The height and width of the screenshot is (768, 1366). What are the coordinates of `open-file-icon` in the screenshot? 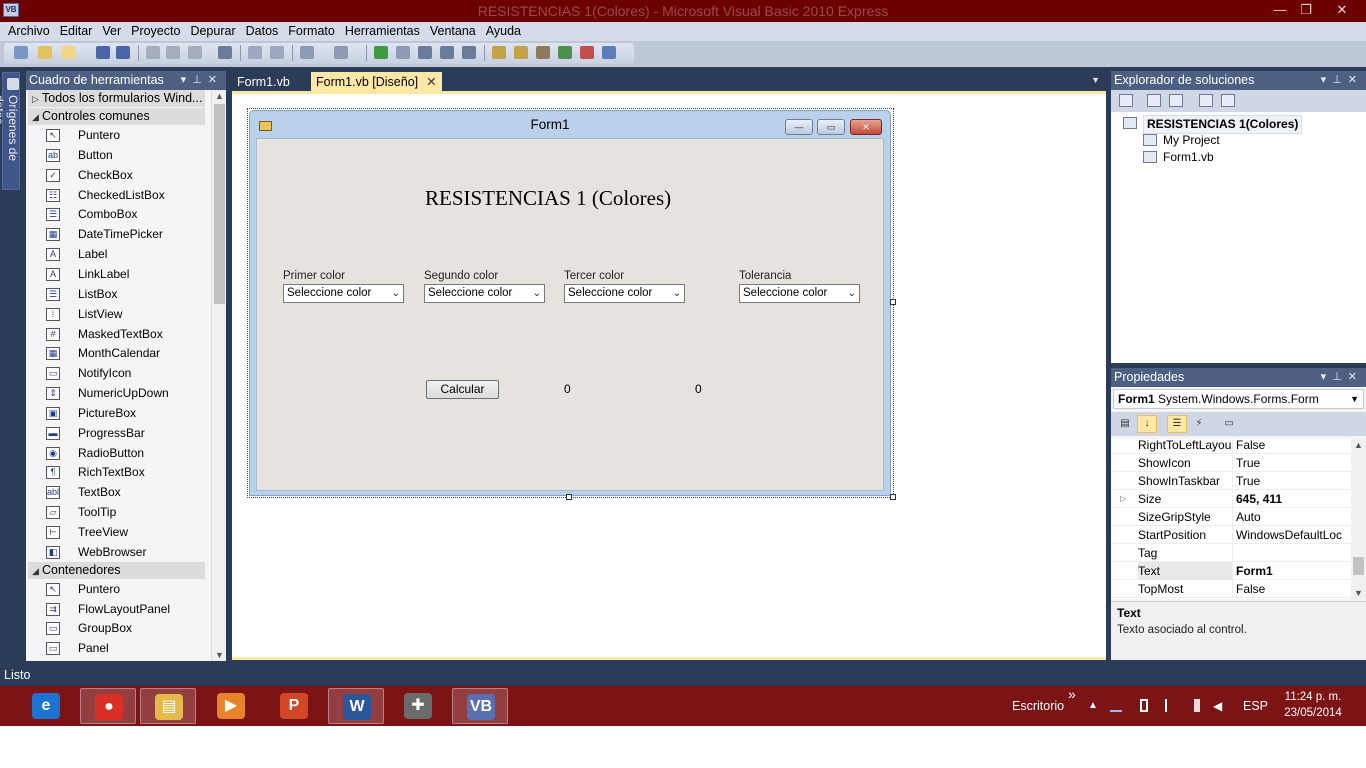 It's located at (45, 52).